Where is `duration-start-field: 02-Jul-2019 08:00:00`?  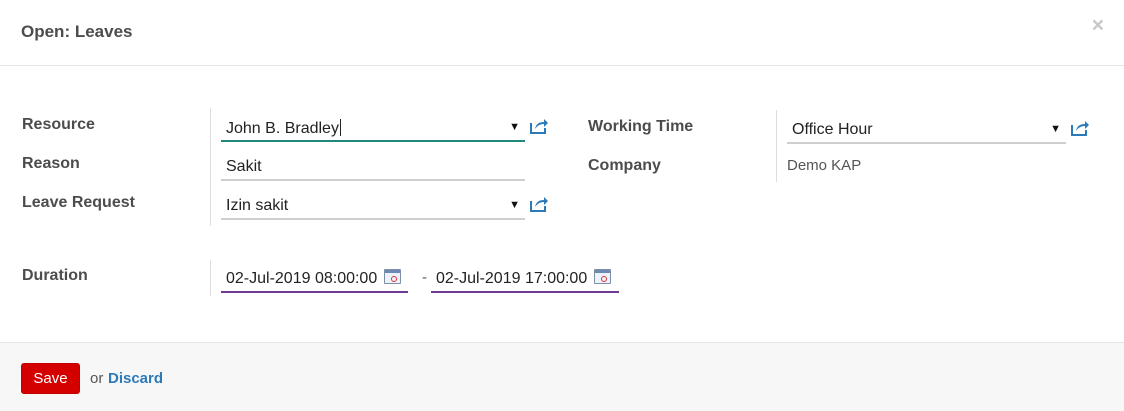
duration-start-field: 02-Jul-2019 08:00:00 is located at coordinates (314, 279).